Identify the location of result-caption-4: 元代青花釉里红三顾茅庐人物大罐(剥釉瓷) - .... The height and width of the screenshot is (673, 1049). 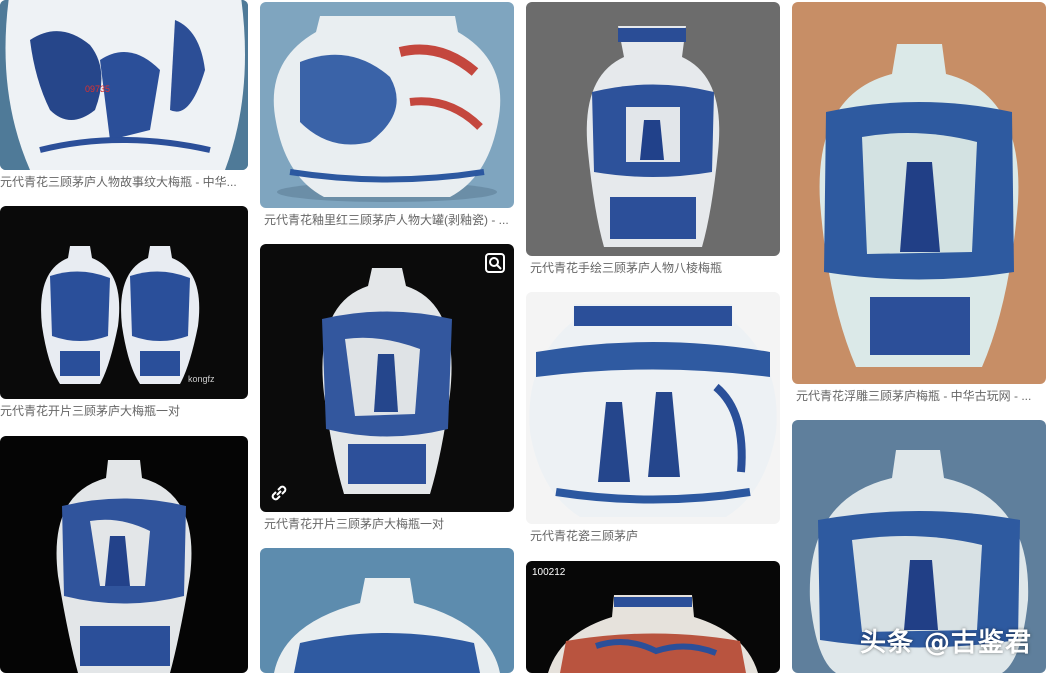
(388, 220).